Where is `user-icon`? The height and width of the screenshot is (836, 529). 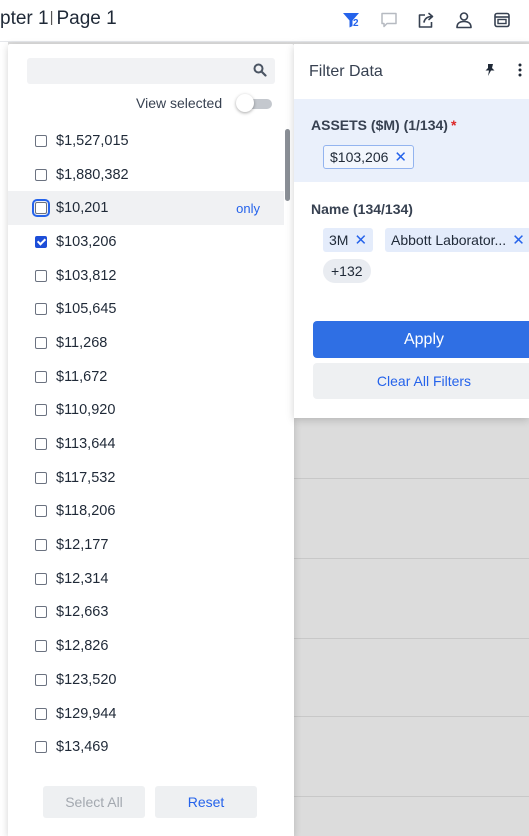 user-icon is located at coordinates (464, 20).